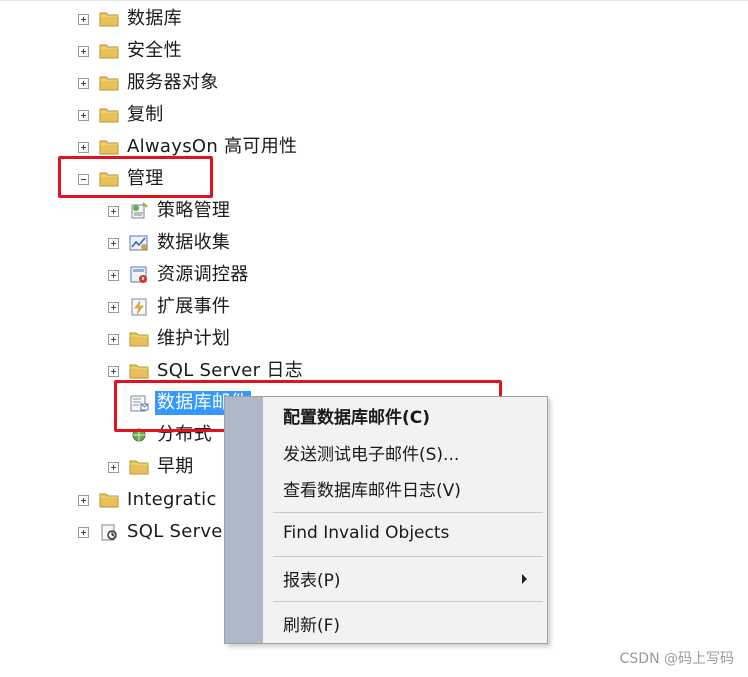 The image size is (748, 677). Describe the element at coordinates (194, 242) in the screenshot. I see `tree-node-label: 数据收集` at that location.